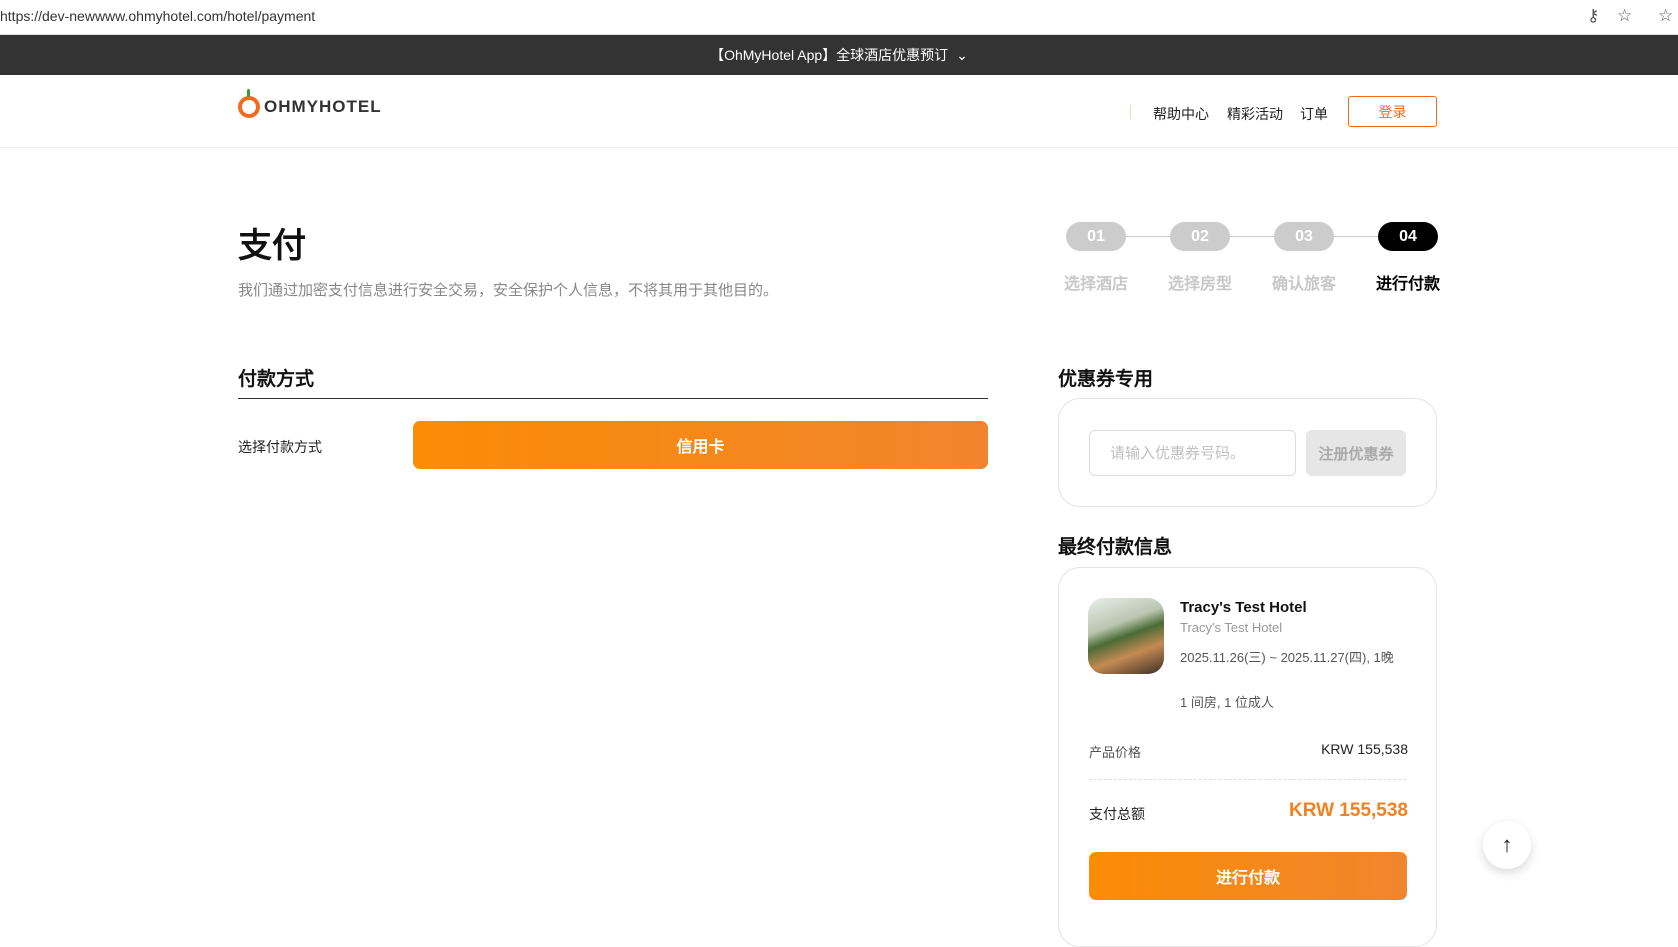 The image size is (1678, 947). I want to click on hotel-name: Tracy's Test Hotel, so click(1243, 607).